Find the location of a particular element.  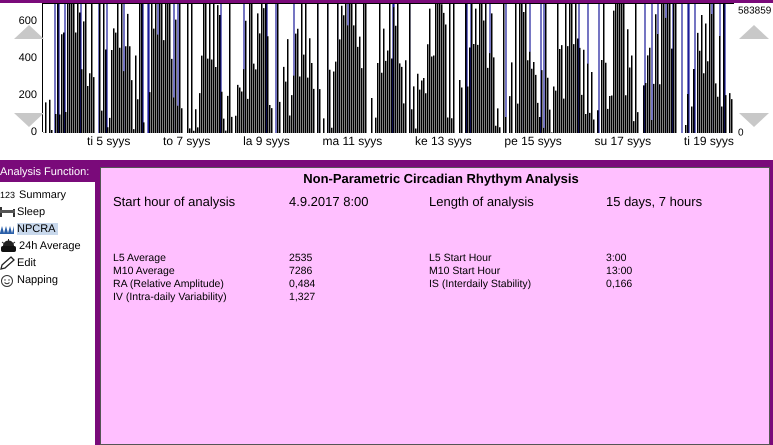

scroll-up-icon is located at coordinates (29, 32).